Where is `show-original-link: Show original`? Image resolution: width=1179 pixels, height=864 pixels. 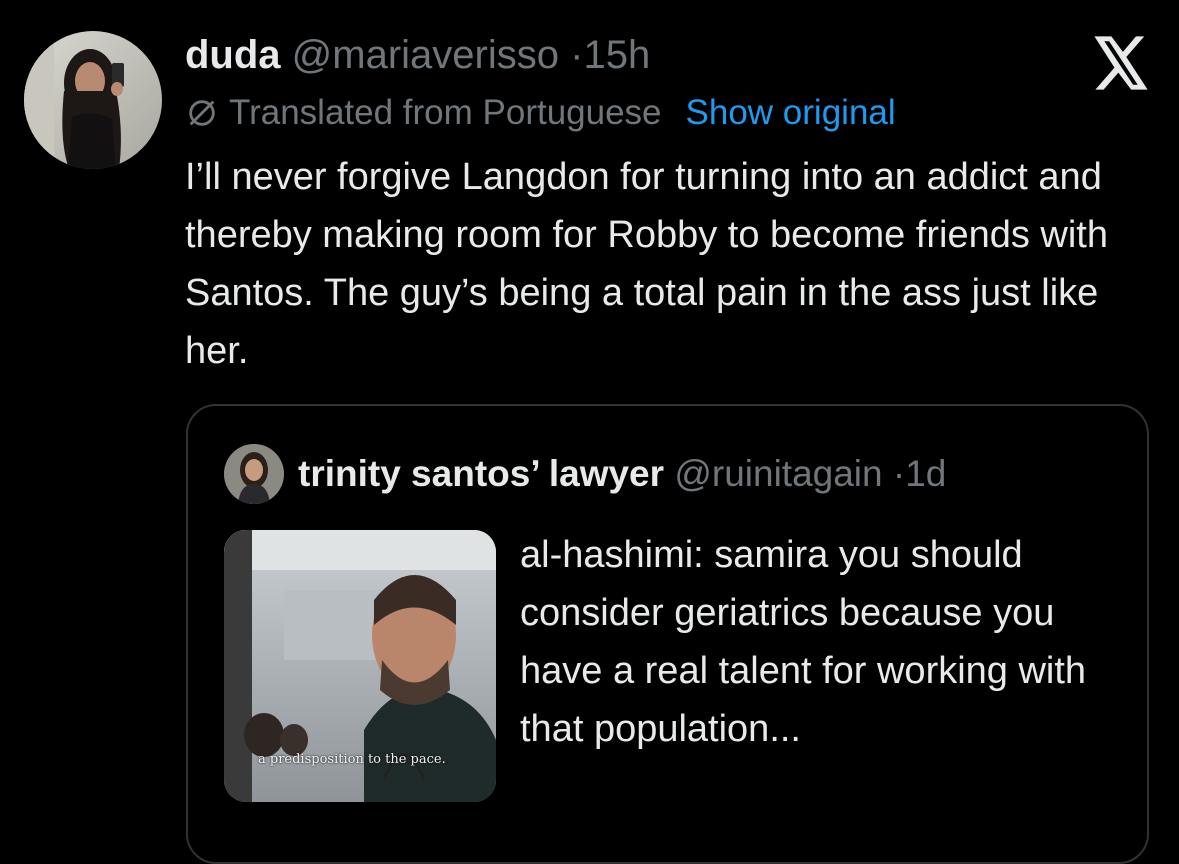
show-original-link: Show original is located at coordinates (791, 113).